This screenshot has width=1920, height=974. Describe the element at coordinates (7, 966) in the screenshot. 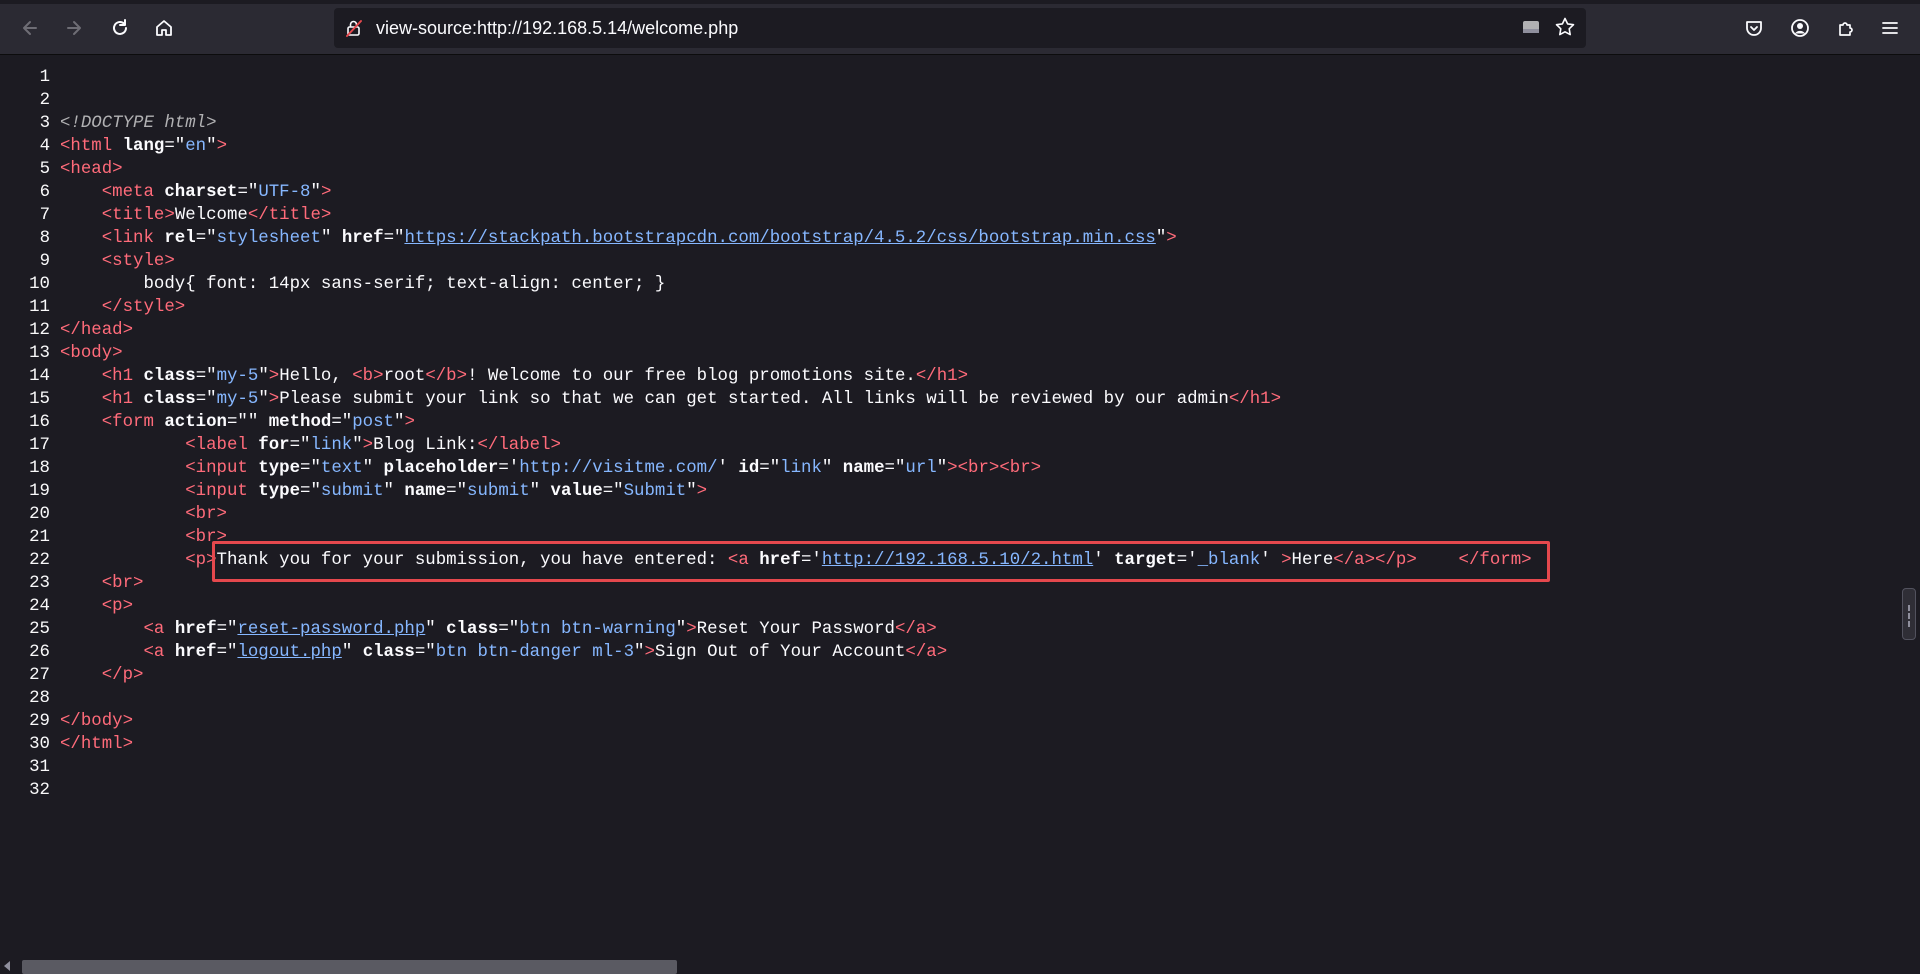

I see `scroll-left-icon` at that location.